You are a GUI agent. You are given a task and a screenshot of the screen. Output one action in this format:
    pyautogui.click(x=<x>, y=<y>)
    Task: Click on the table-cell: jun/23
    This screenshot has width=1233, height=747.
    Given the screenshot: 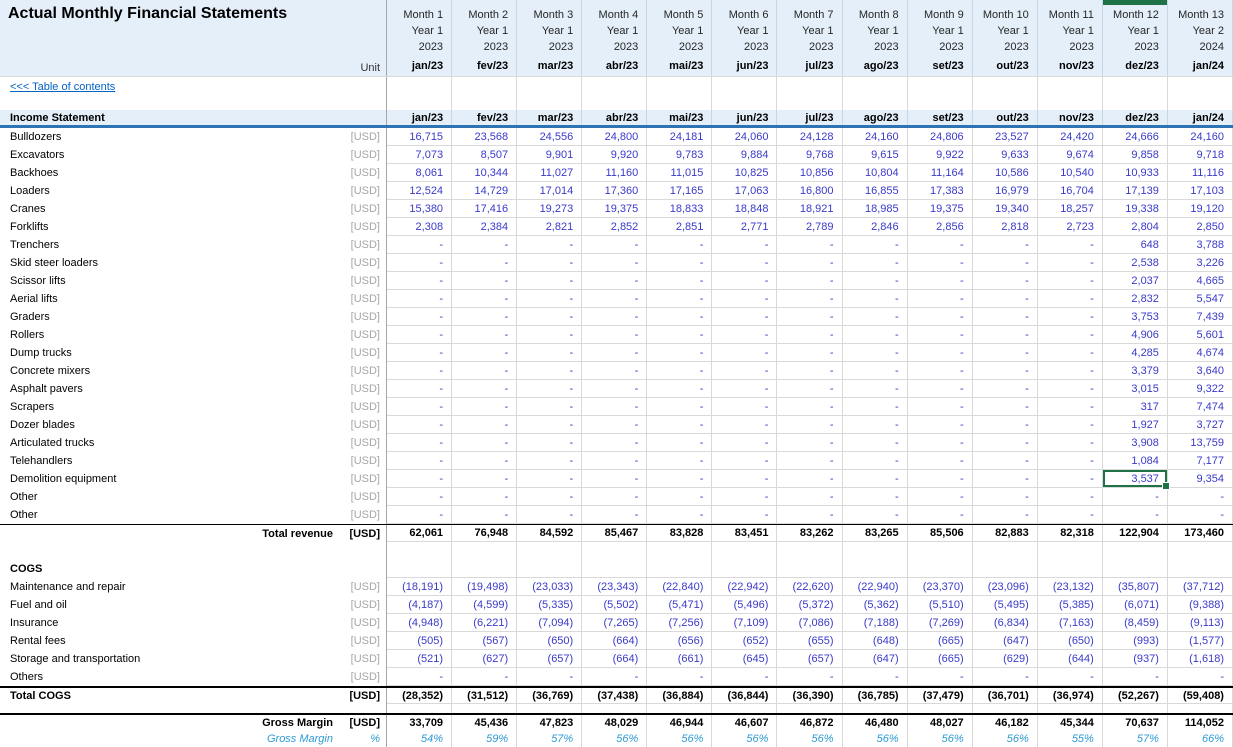 What is the action you would take?
    pyautogui.click(x=745, y=117)
    